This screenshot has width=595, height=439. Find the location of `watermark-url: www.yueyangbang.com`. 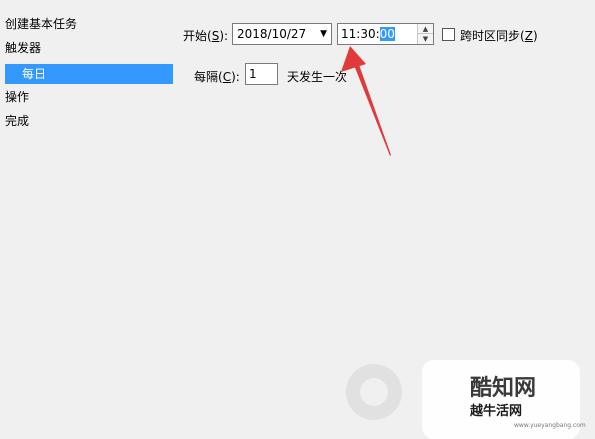

watermark-url: www.yueyangbang.com is located at coordinates (550, 425).